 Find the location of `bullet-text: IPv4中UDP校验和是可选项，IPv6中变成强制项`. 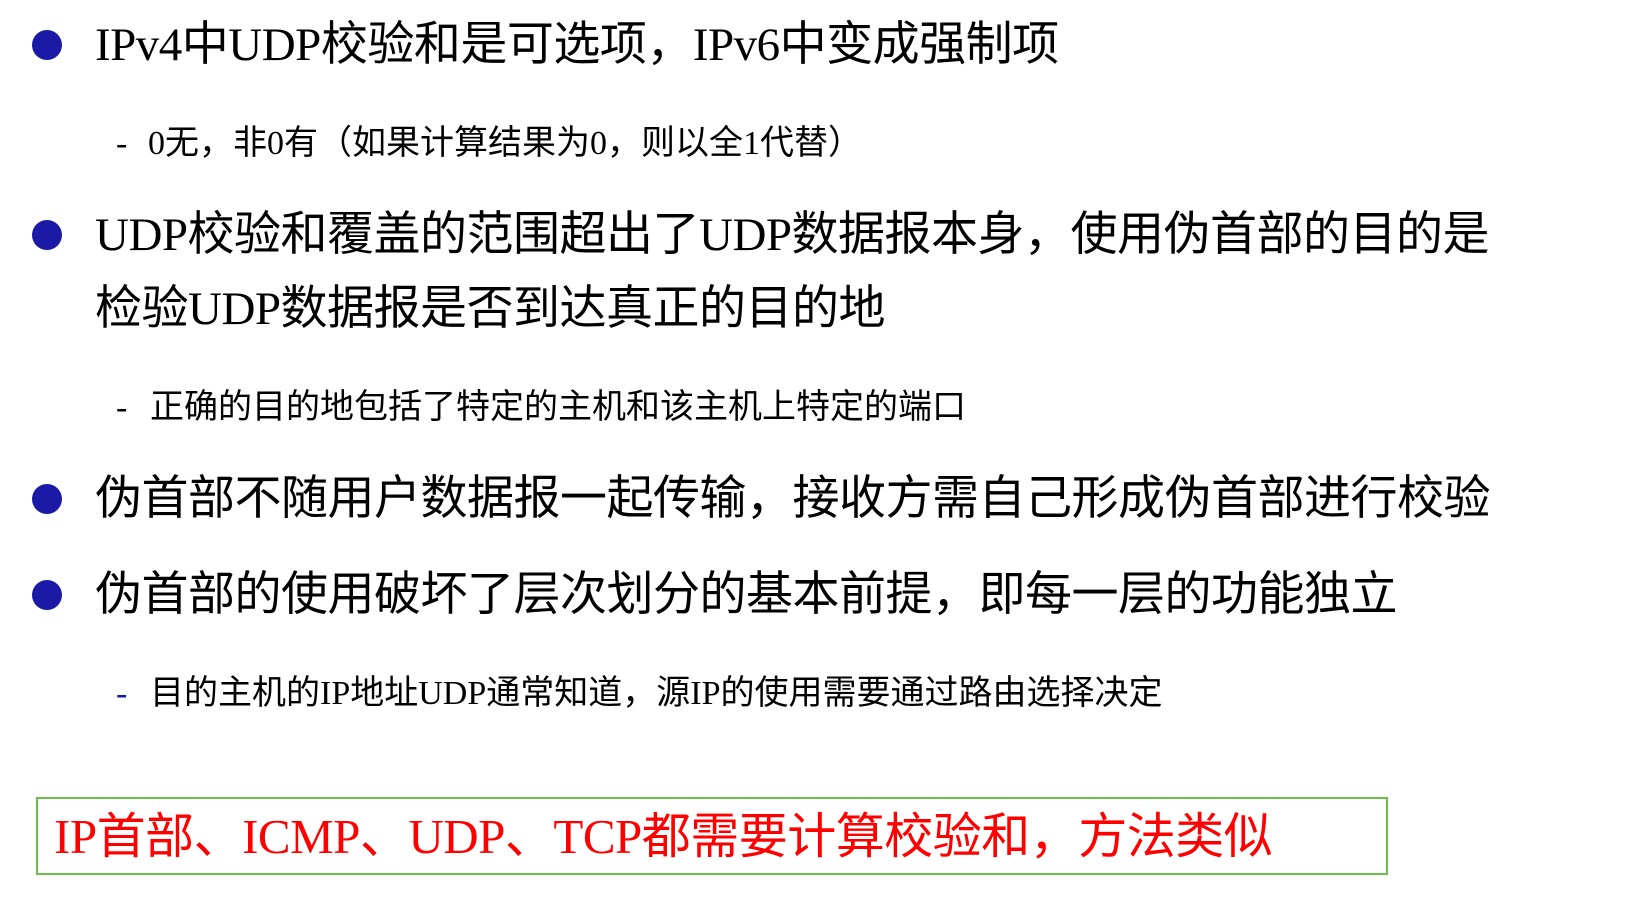

bullet-text: IPv4中UDP校验和是可选项，IPv6中变成强制项 is located at coordinates (577, 45).